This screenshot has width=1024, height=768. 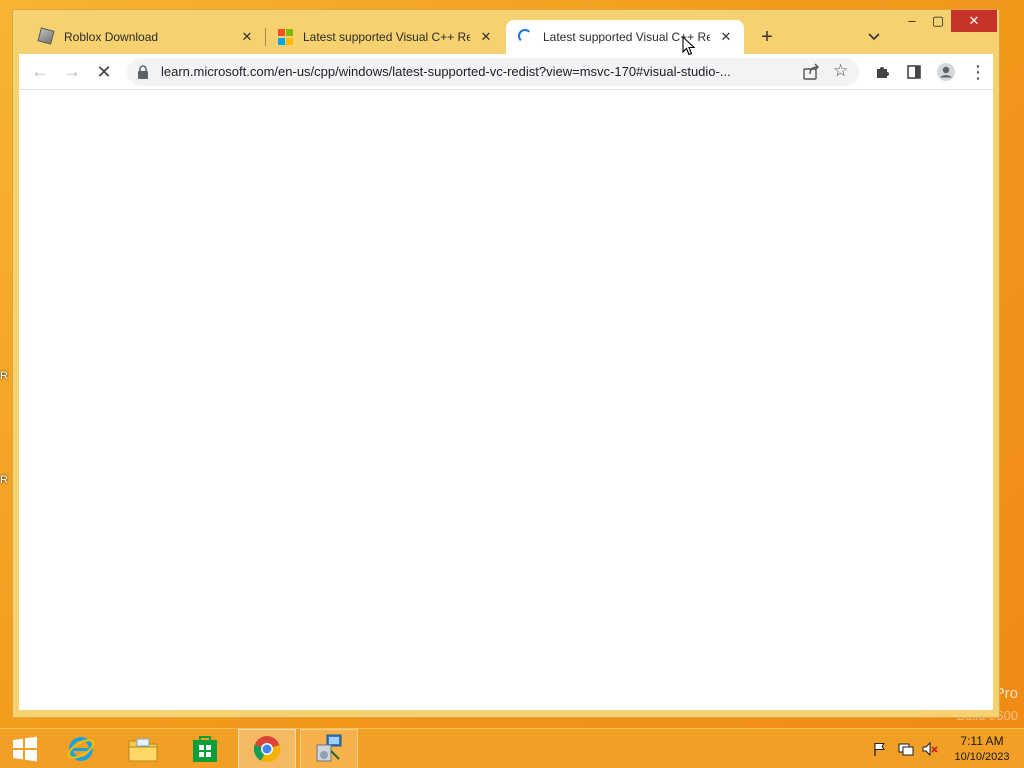 I want to click on file-explorer-icon, so click(x=143, y=748).